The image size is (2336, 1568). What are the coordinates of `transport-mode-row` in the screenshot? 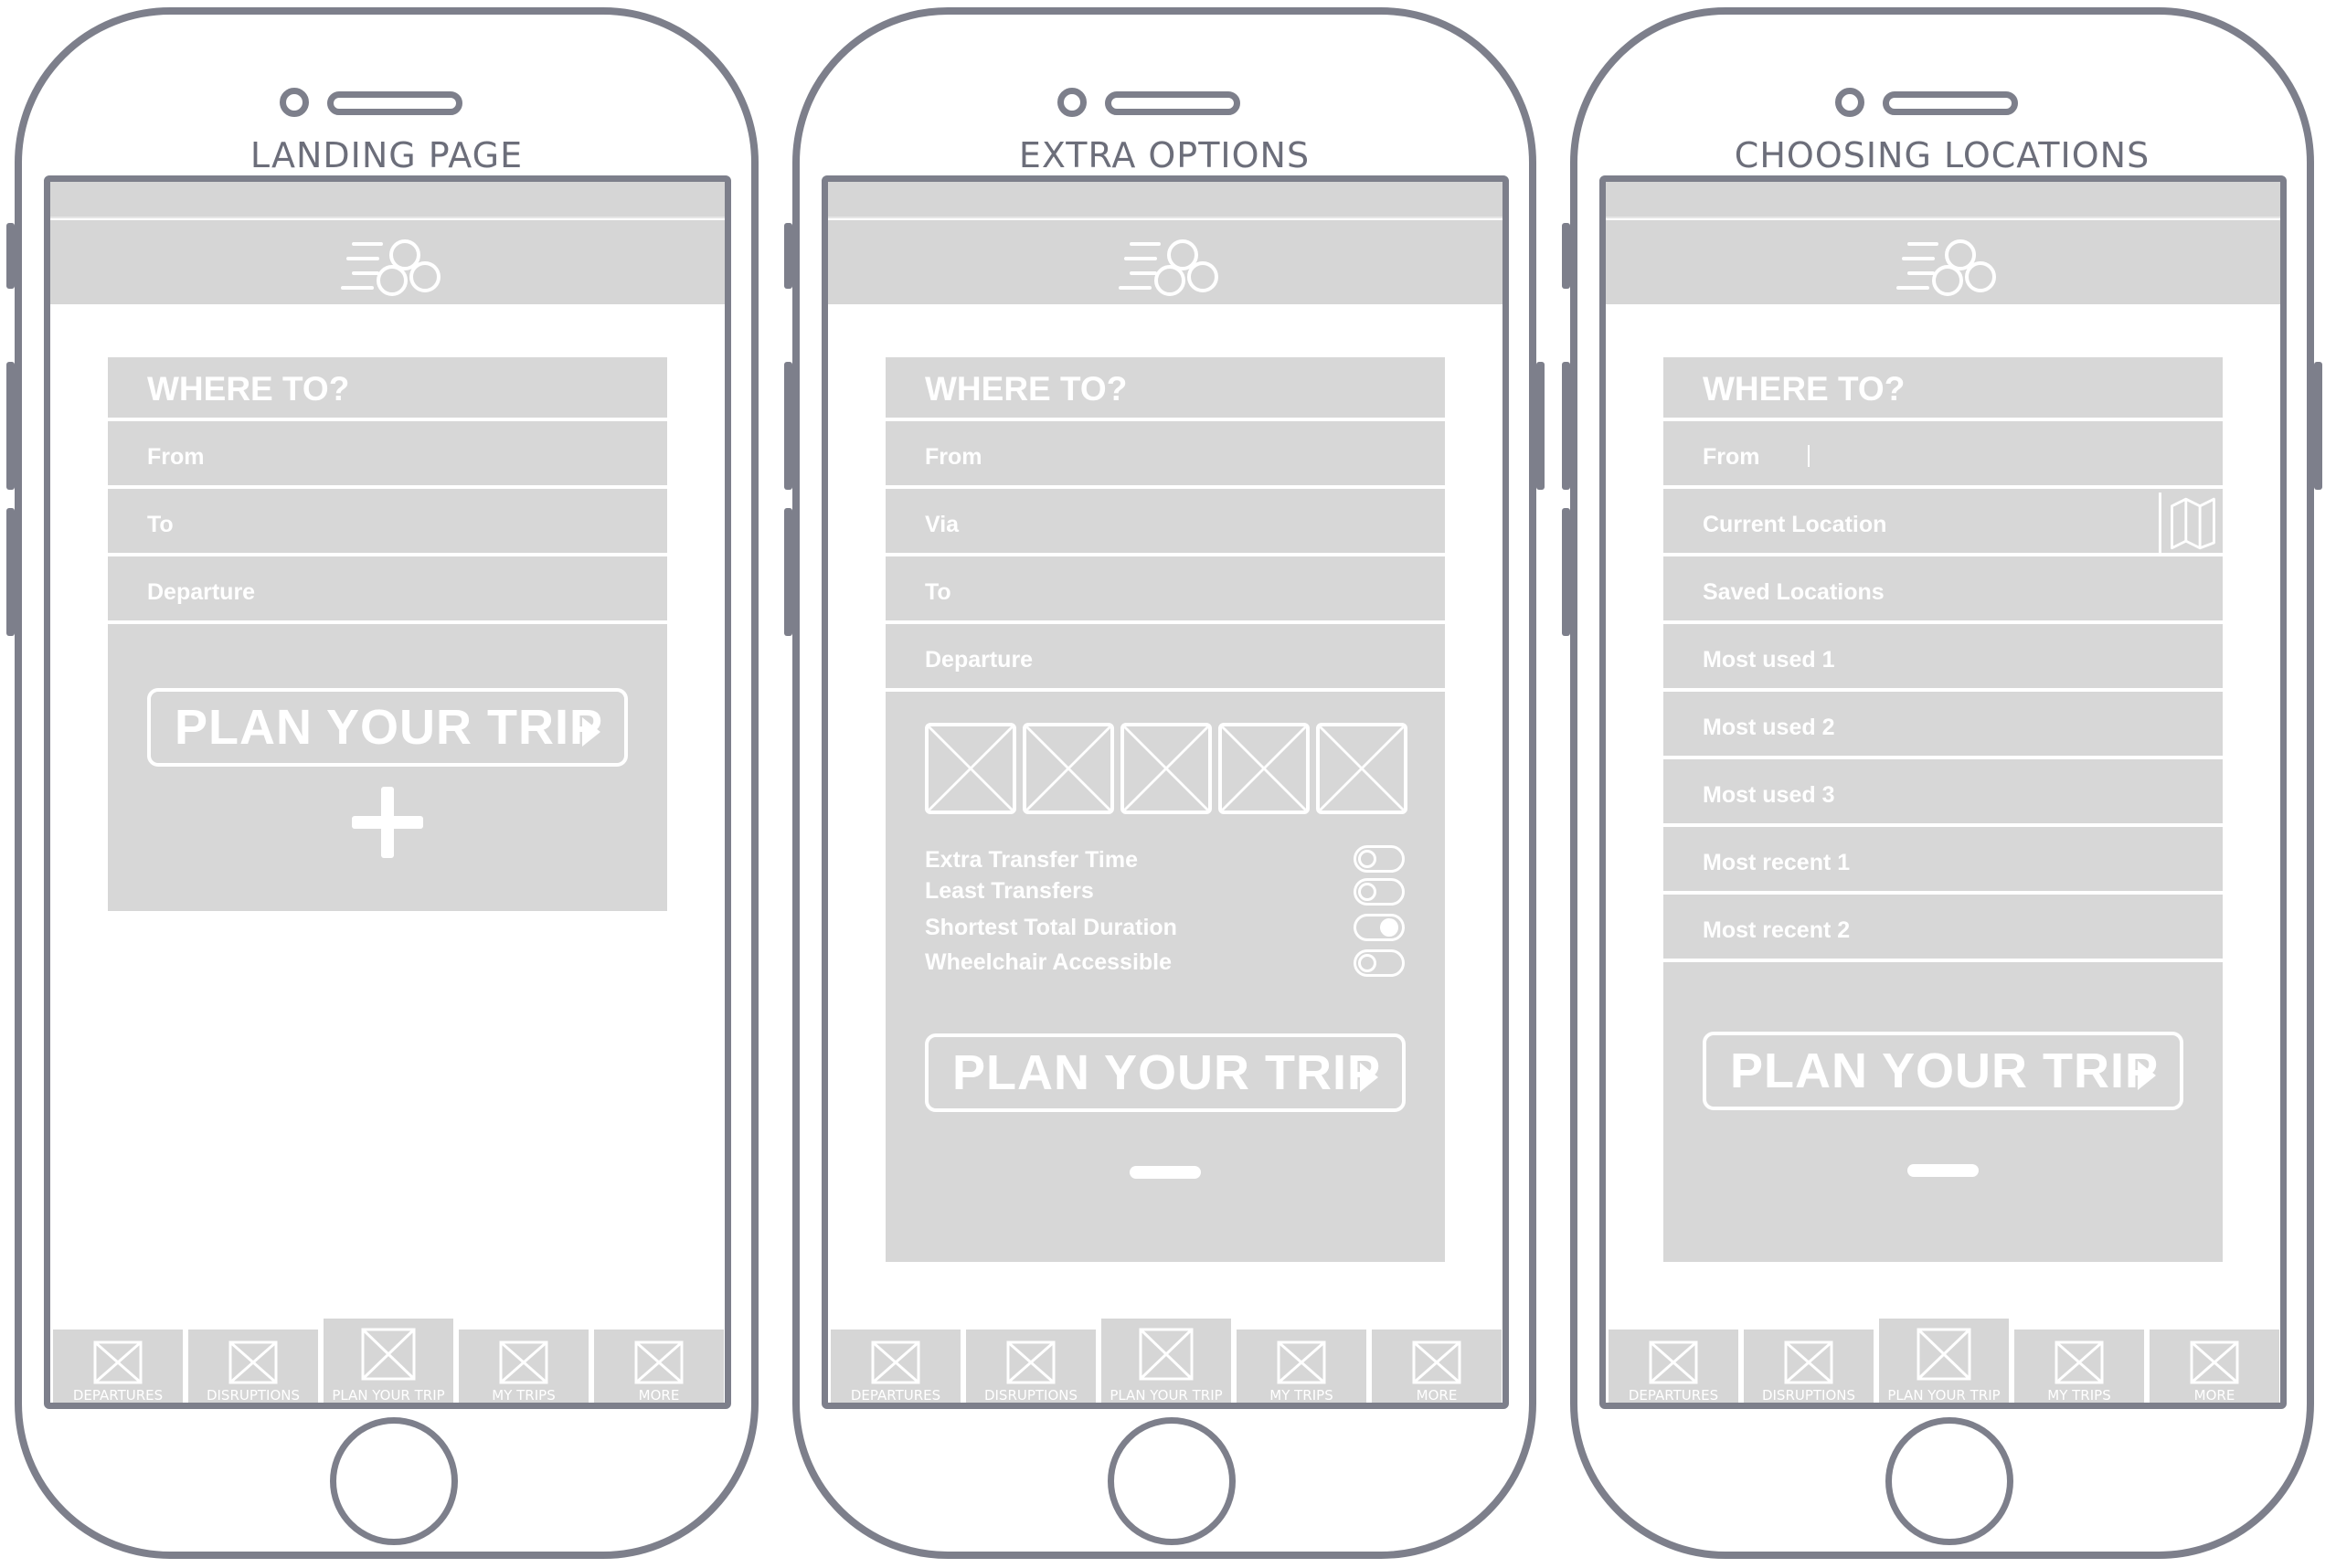 It's located at (1167, 769).